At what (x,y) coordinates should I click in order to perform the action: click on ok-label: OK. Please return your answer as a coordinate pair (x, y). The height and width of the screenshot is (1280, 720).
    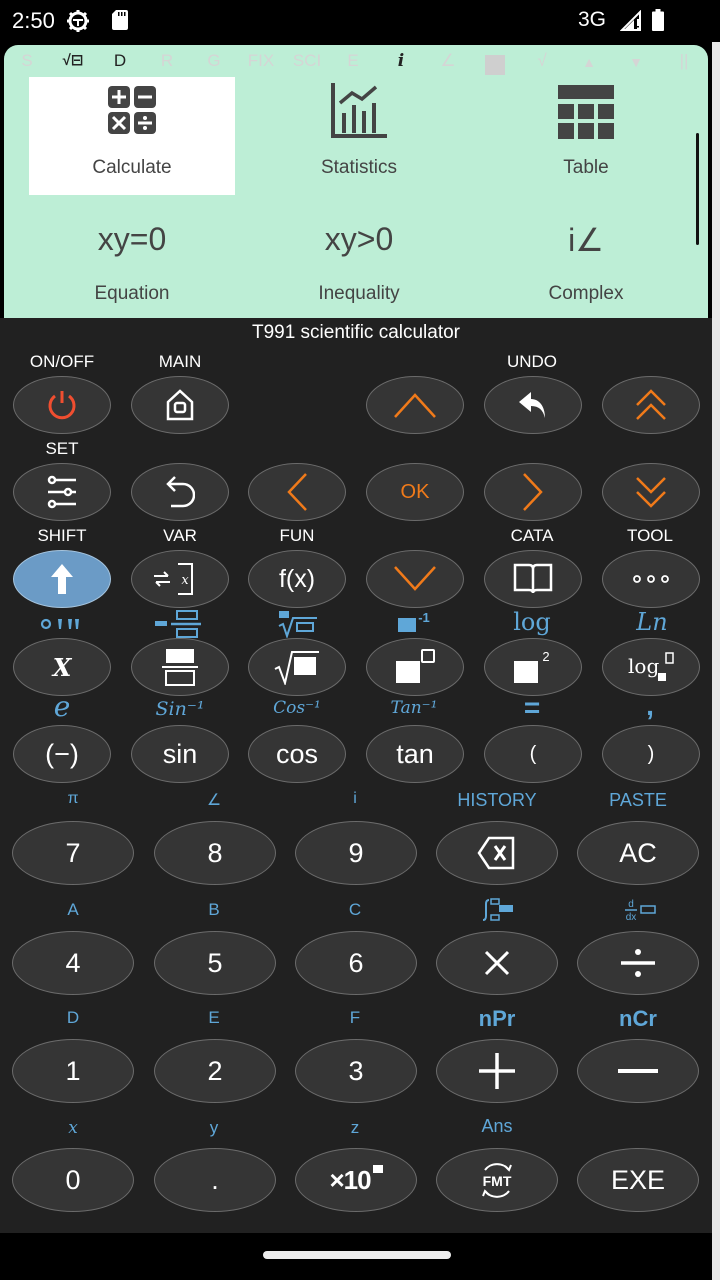
    Looking at the image, I should click on (415, 491).